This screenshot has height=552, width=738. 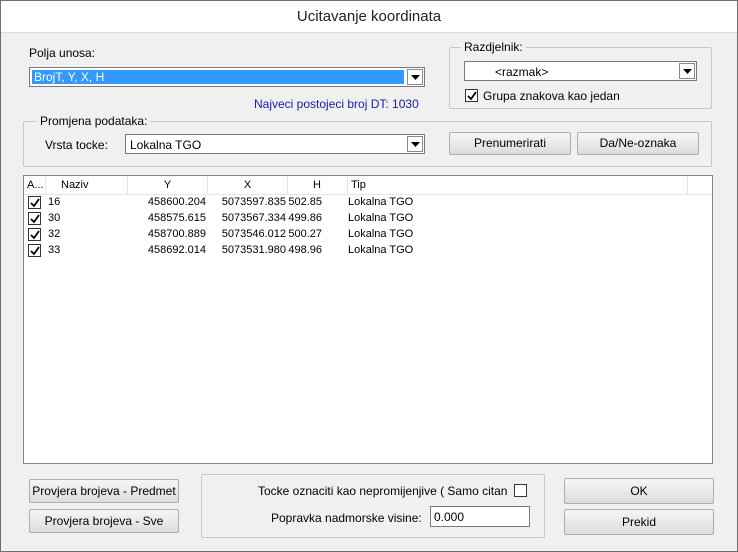 I want to click on cell-x: 5073597.835, so click(x=253, y=202).